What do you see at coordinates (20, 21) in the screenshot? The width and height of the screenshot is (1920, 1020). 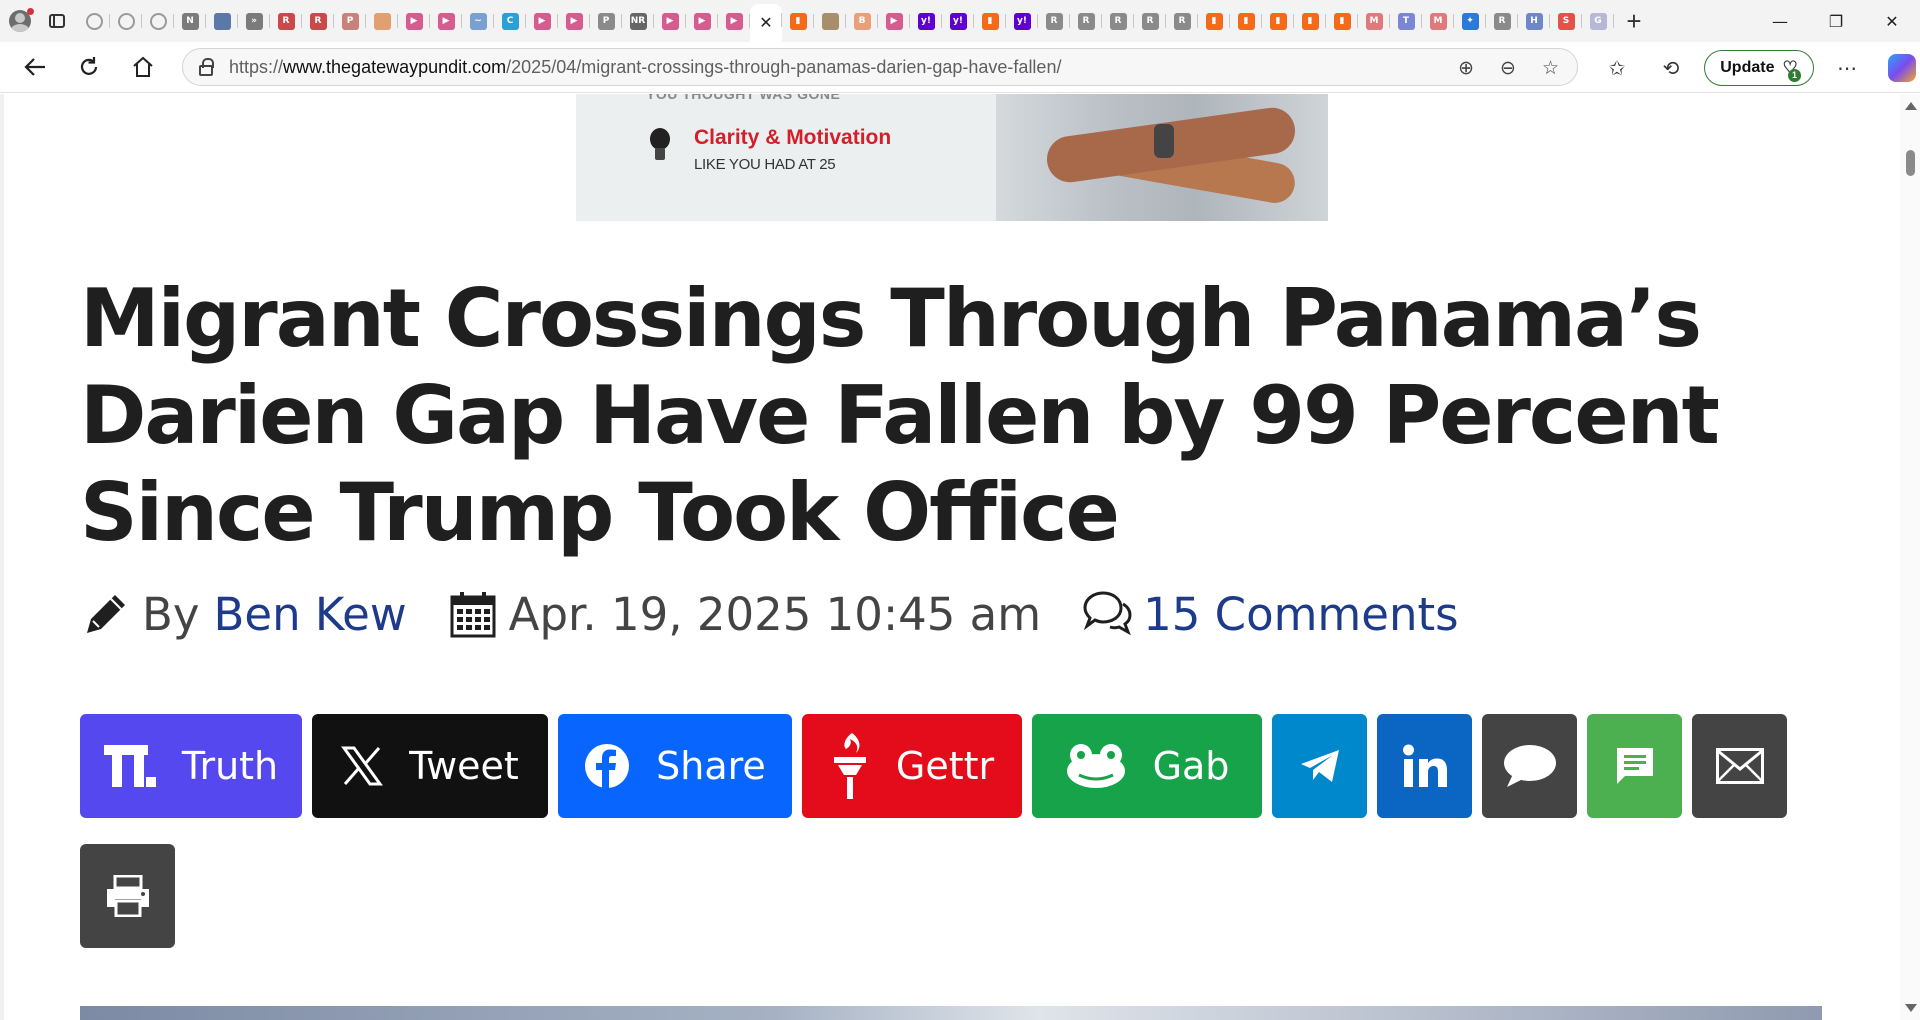 I see `profile-button` at bounding box center [20, 21].